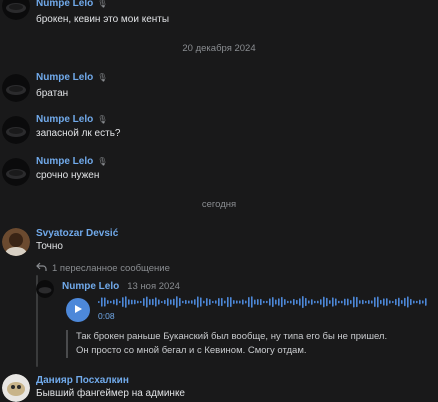 This screenshot has height=402, width=438. What do you see at coordinates (153, 286) in the screenshot?
I see `forwarded-date: 13 ноя 2024` at bounding box center [153, 286].